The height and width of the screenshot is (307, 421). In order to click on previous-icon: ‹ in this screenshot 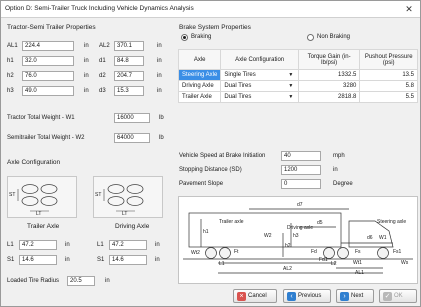, I will do `click(291, 296)`.